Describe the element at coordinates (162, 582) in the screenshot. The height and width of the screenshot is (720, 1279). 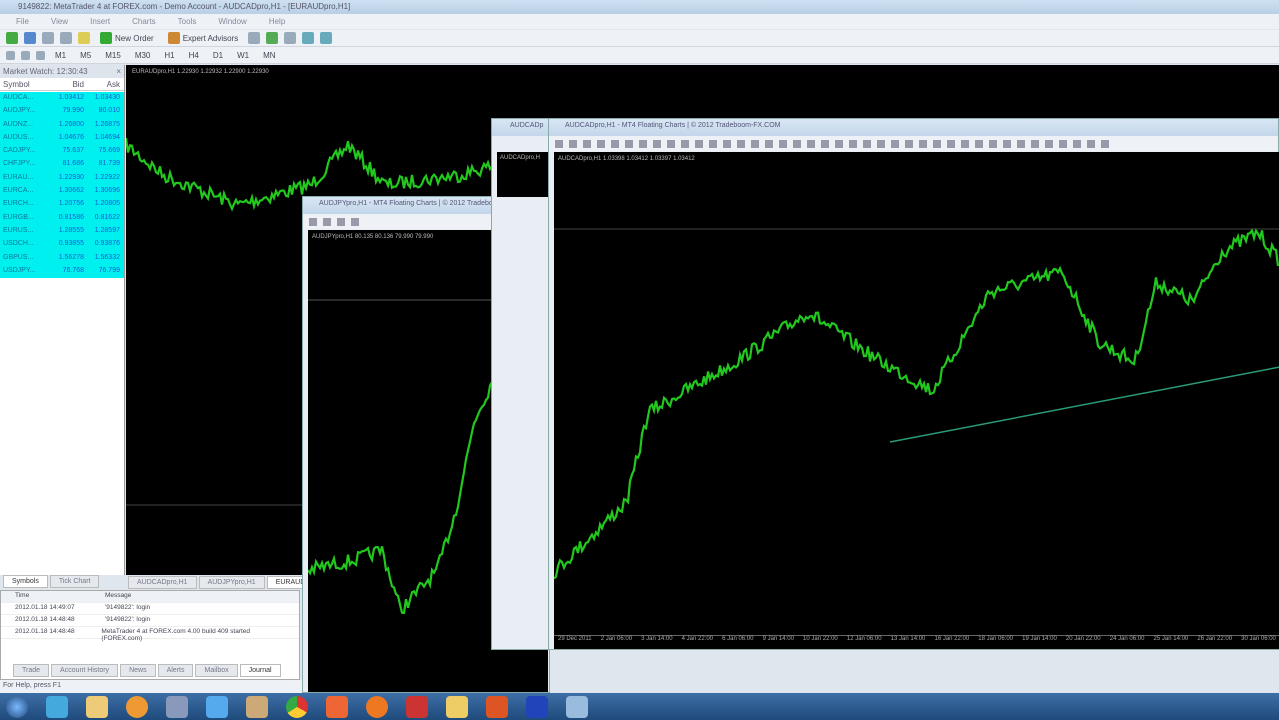
I see `chart-tab: AUDCADpro,H1` at that location.